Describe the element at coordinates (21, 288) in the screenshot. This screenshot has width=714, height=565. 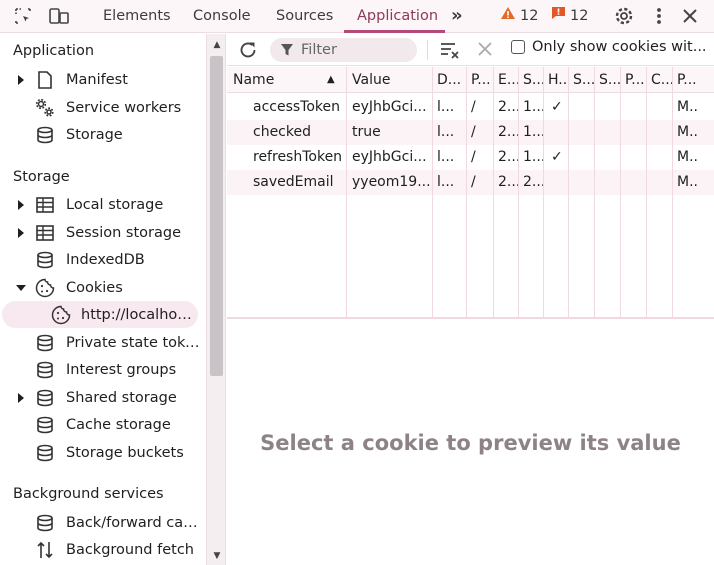
I see `collapse-arrow-icon` at that location.